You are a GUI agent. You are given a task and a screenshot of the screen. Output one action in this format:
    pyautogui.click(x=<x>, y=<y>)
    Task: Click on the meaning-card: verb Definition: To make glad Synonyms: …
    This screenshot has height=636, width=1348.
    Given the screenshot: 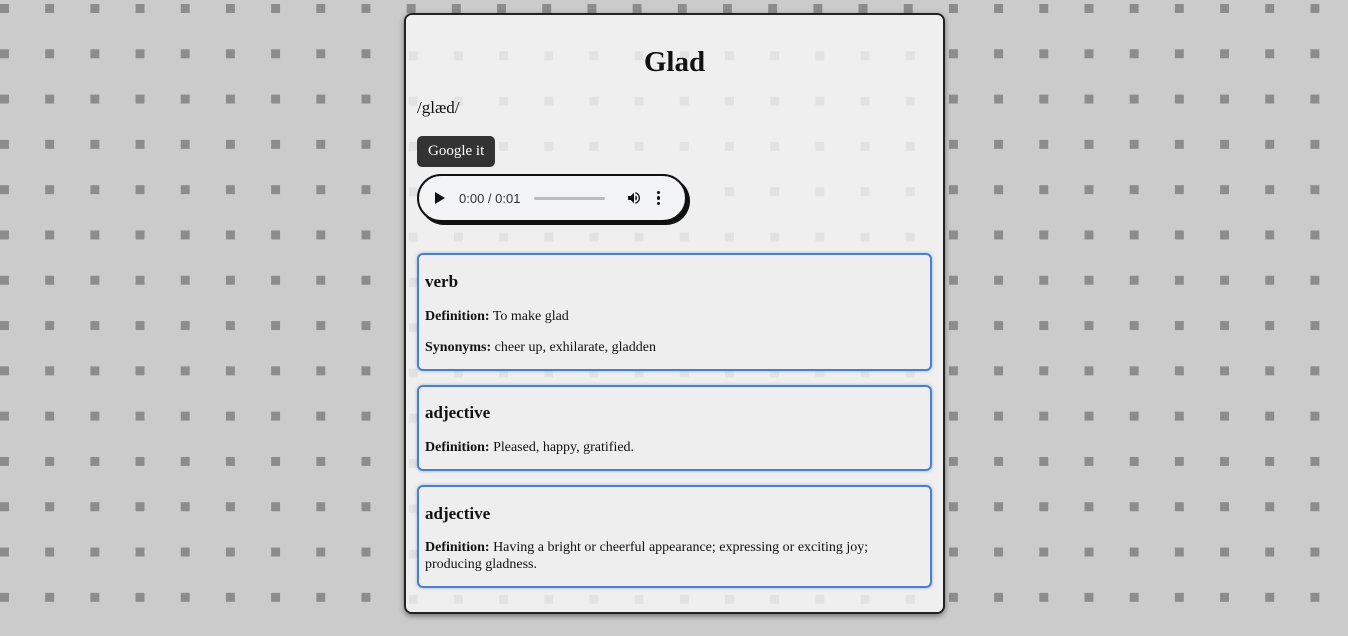 What is the action you would take?
    pyautogui.click(x=674, y=312)
    